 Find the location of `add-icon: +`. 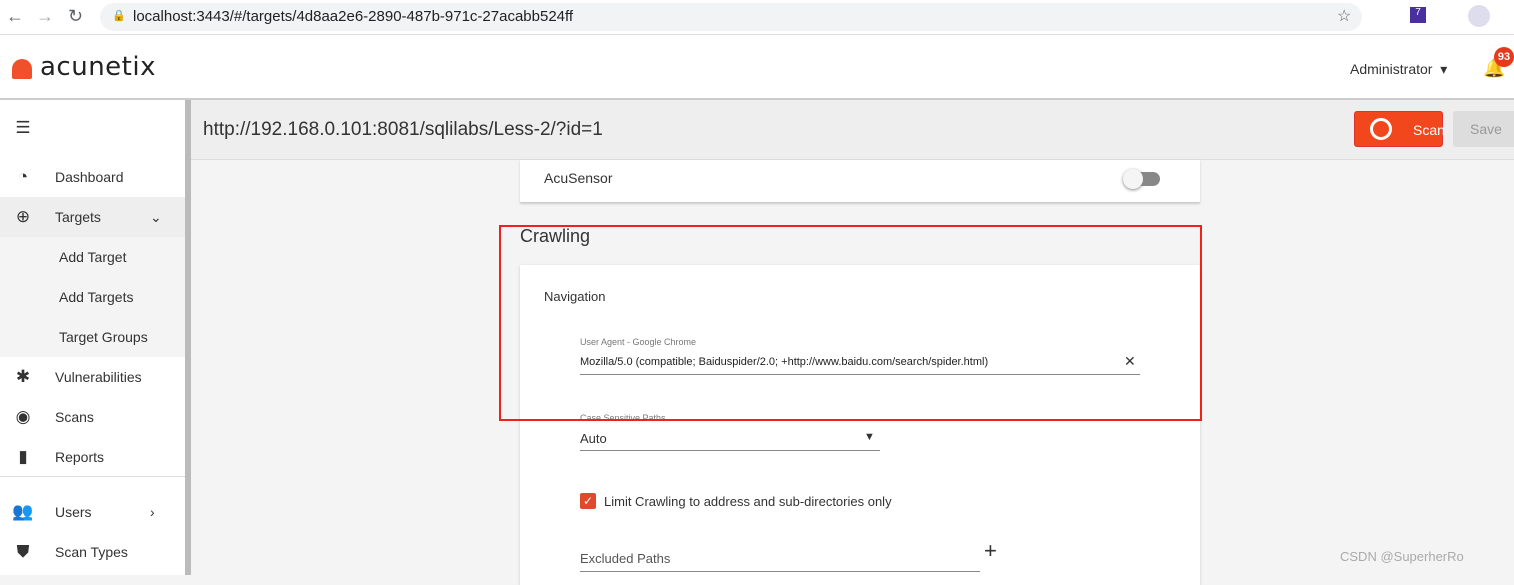

add-icon: + is located at coordinates (990, 551).